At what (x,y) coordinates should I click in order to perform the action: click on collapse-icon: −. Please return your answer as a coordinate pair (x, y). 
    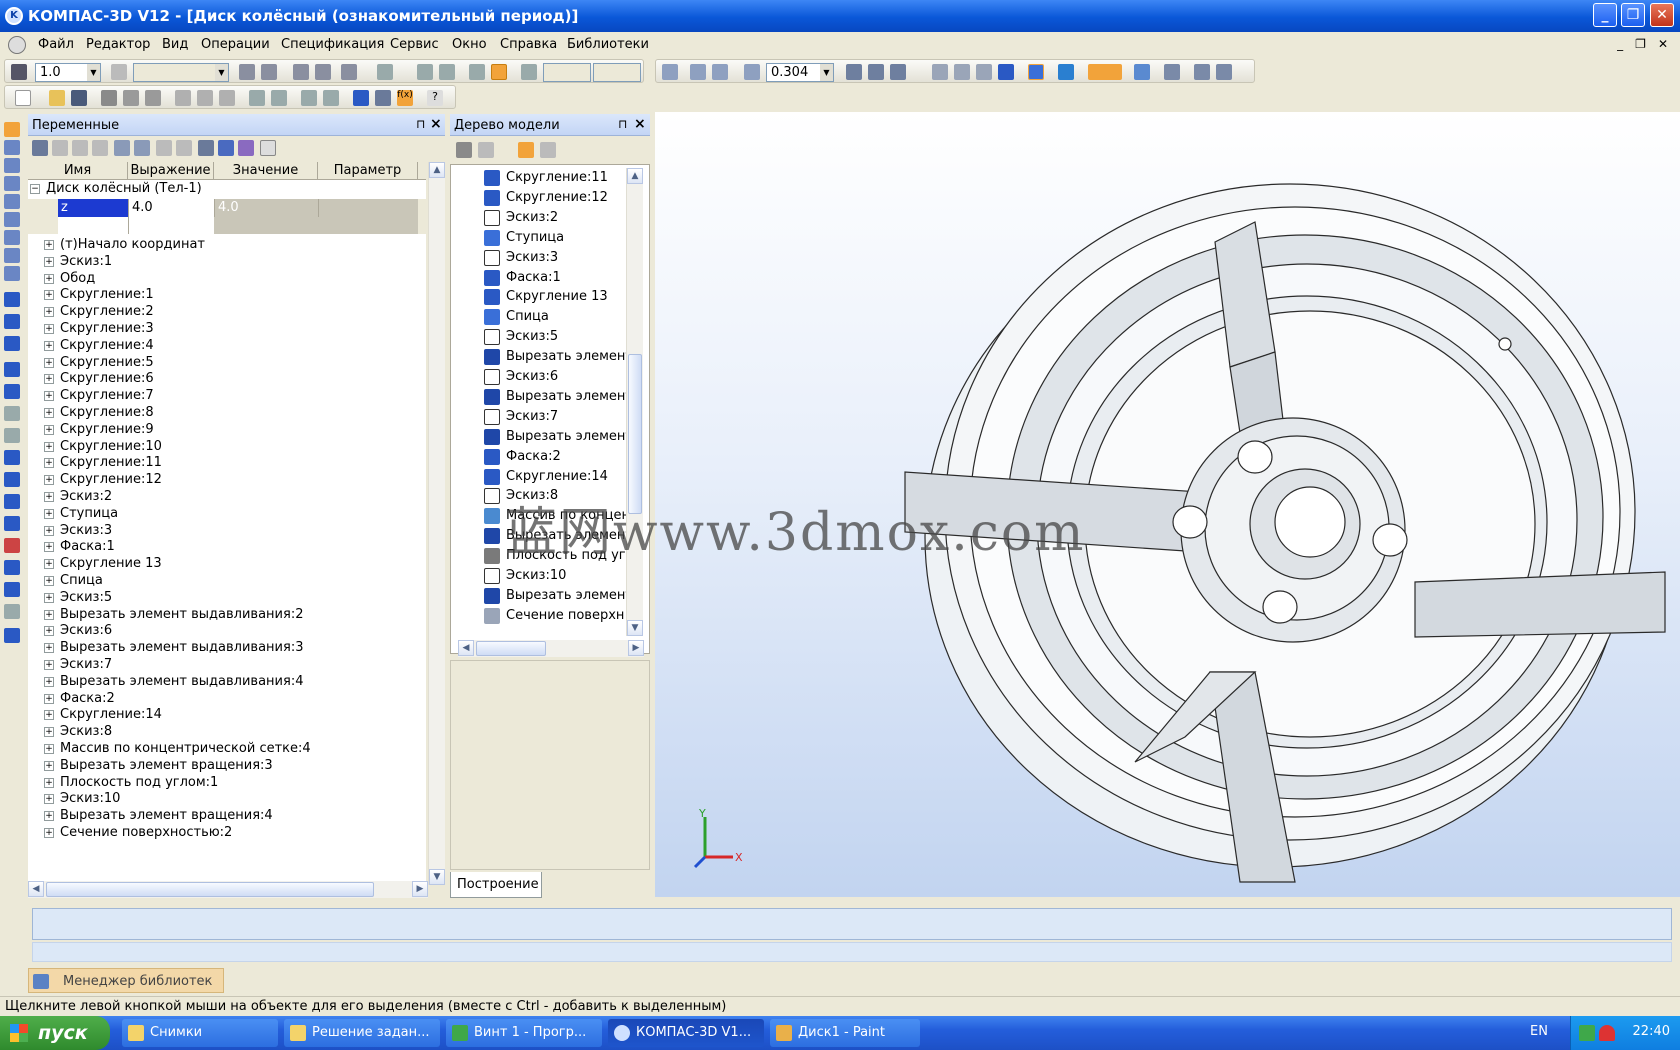
    Looking at the image, I should click on (35, 189).